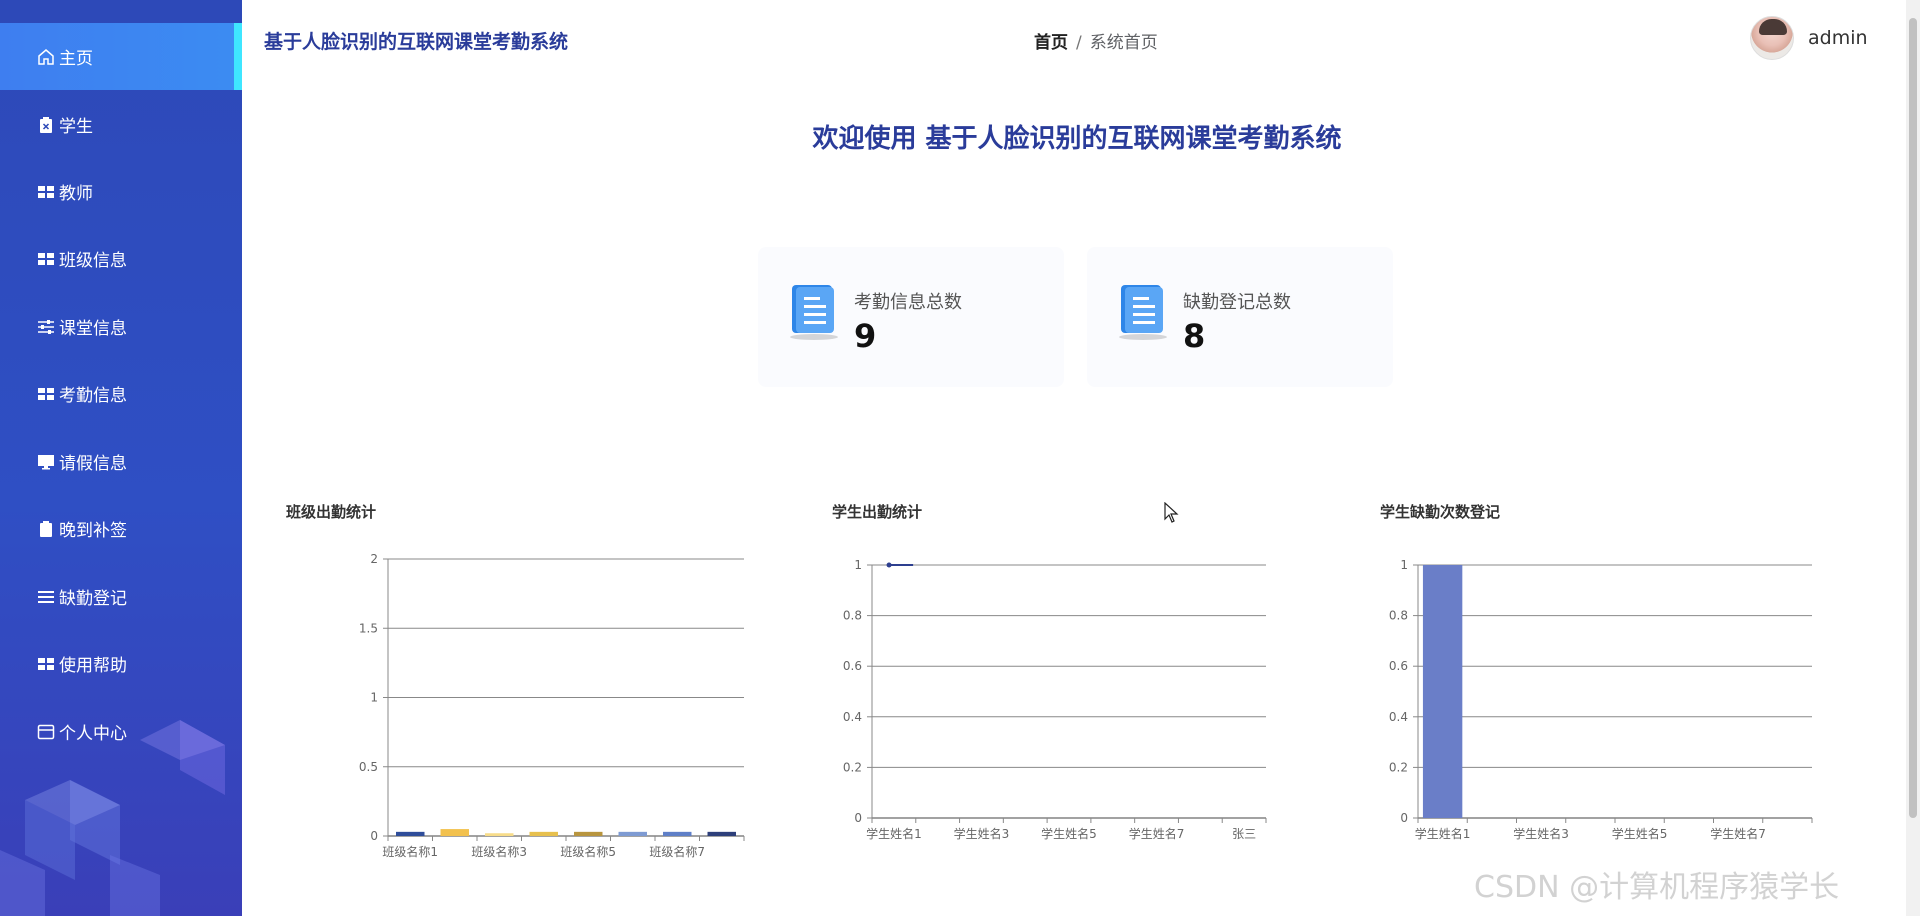 The width and height of the screenshot is (1920, 916). I want to click on scrollbar-thumb, so click(1913, 418).